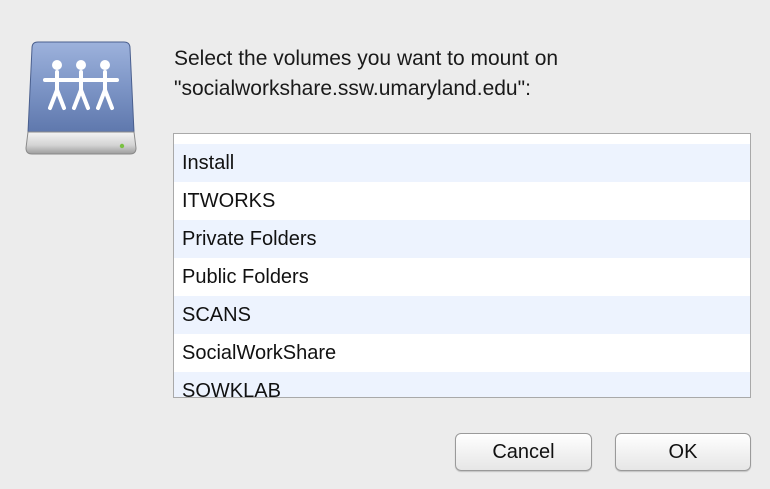  Describe the element at coordinates (462, 239) in the screenshot. I see `volume-list-item: Private Folders` at that location.